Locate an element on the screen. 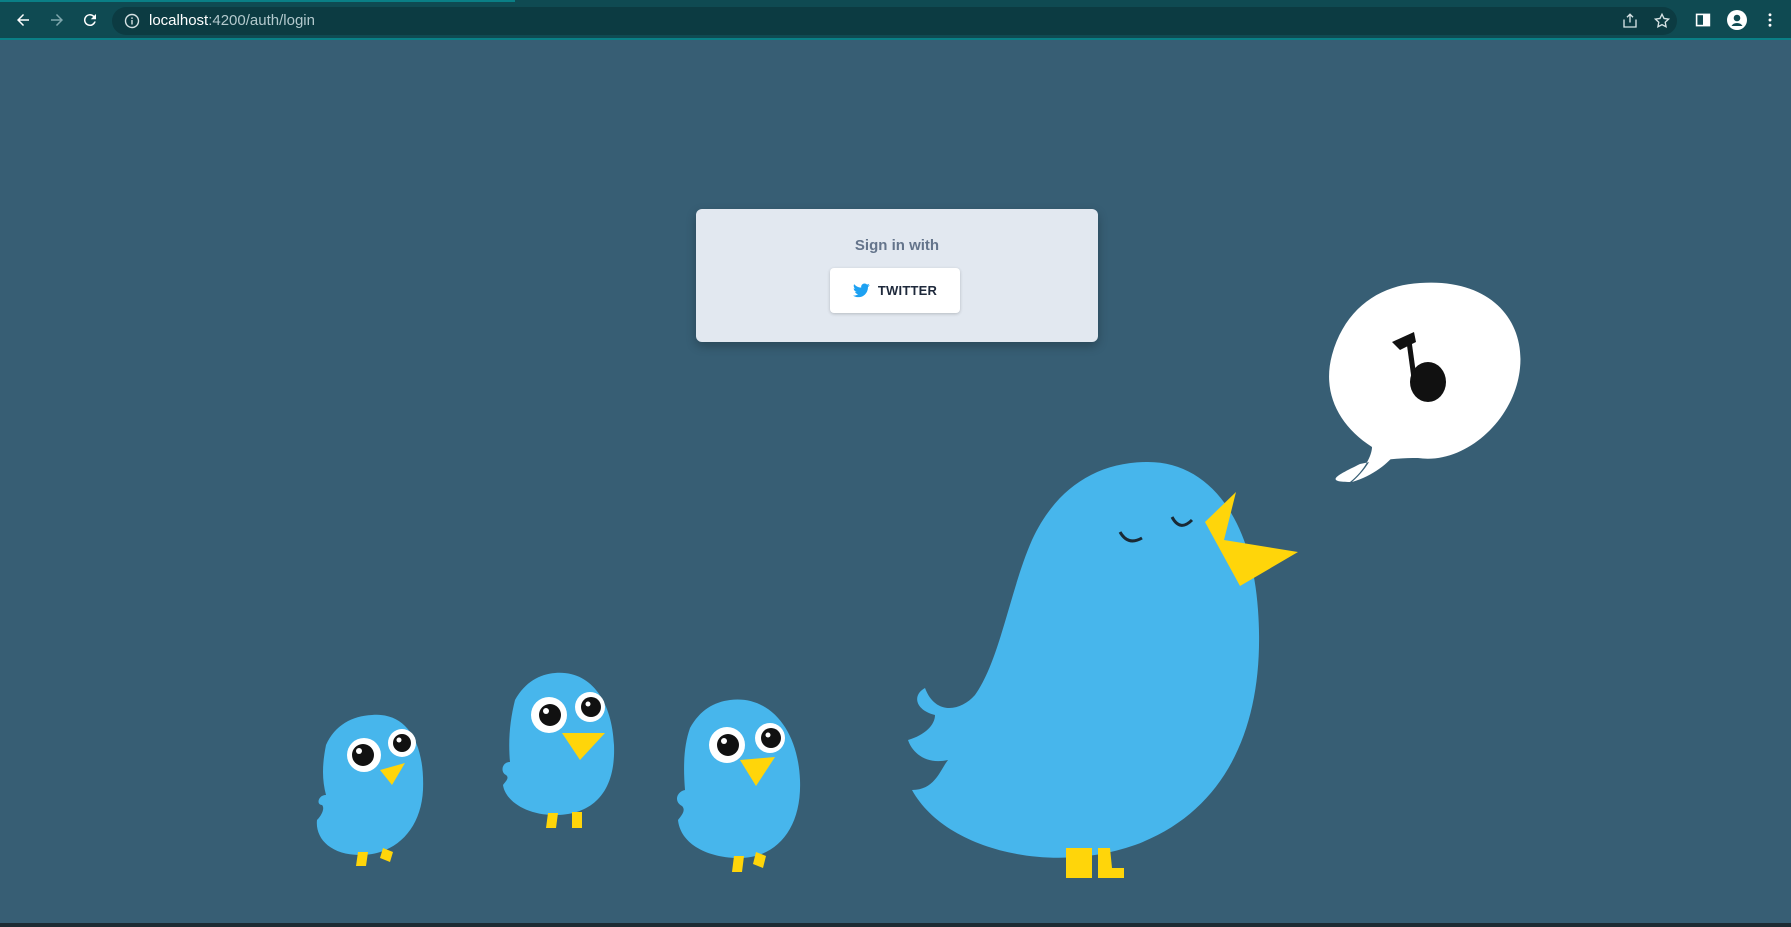  back-arrow-icon is located at coordinates (23, 20).